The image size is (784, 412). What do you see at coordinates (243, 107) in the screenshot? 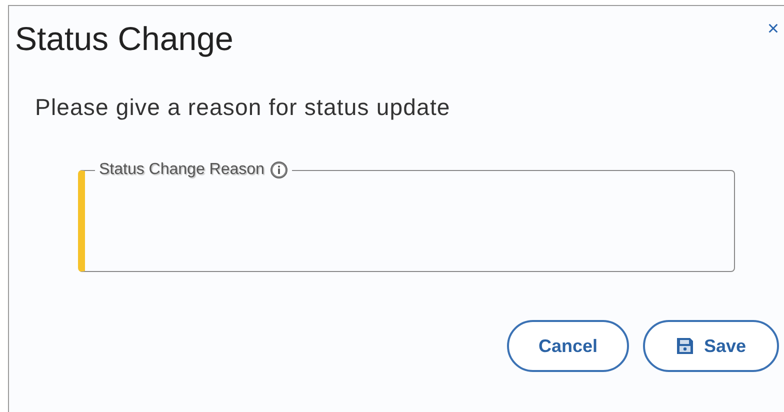
I see `prompt-text: Please give a reason for status update` at bounding box center [243, 107].